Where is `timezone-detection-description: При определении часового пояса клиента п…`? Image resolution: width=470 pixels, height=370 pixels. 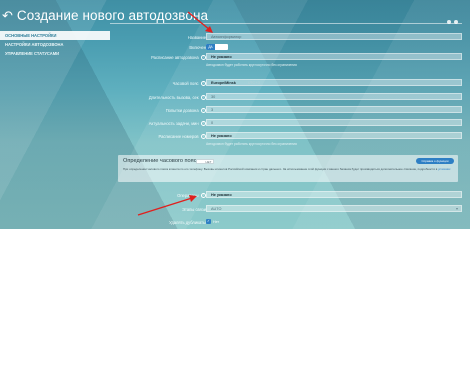 timezone-detection-description: При определении часового пояса клиента п… is located at coordinates (287, 169).